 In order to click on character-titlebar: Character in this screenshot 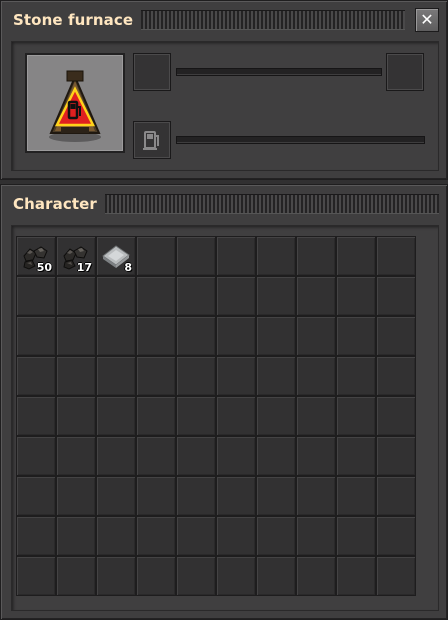, I will do `click(224, 204)`.